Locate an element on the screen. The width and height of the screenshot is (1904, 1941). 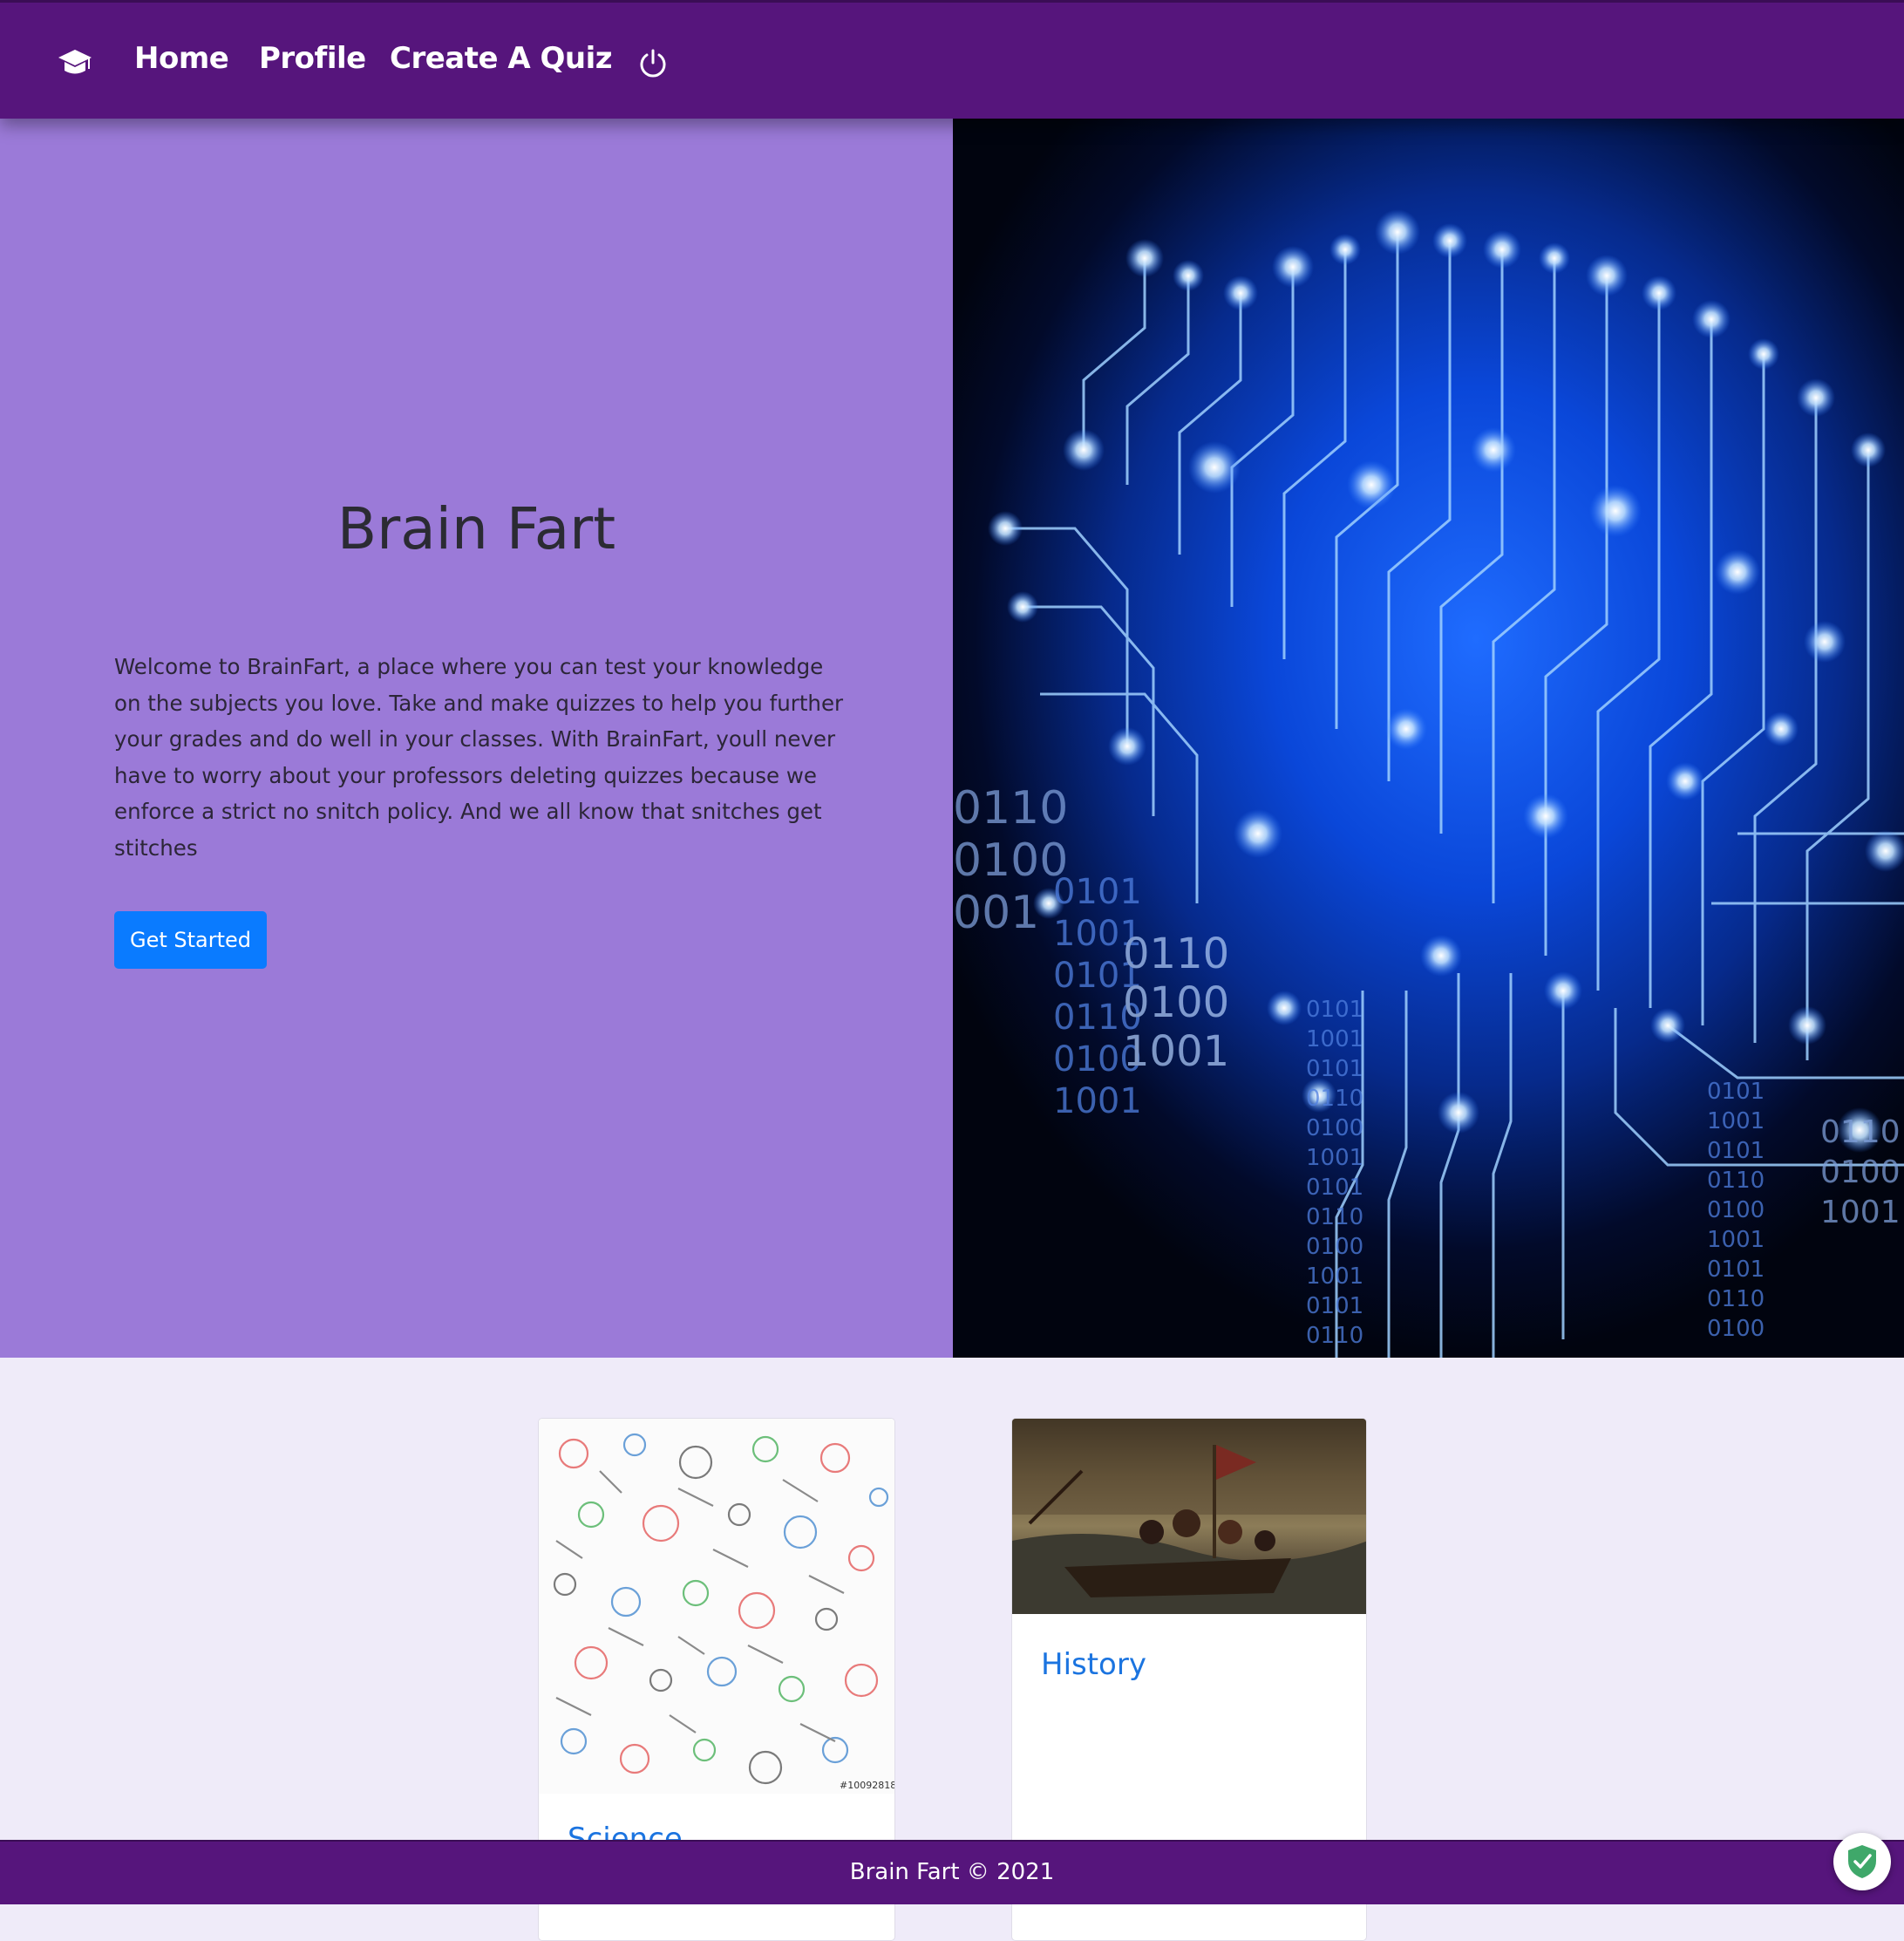
footer-copyright: Brain Fart © 2021 is located at coordinates (952, 1872).